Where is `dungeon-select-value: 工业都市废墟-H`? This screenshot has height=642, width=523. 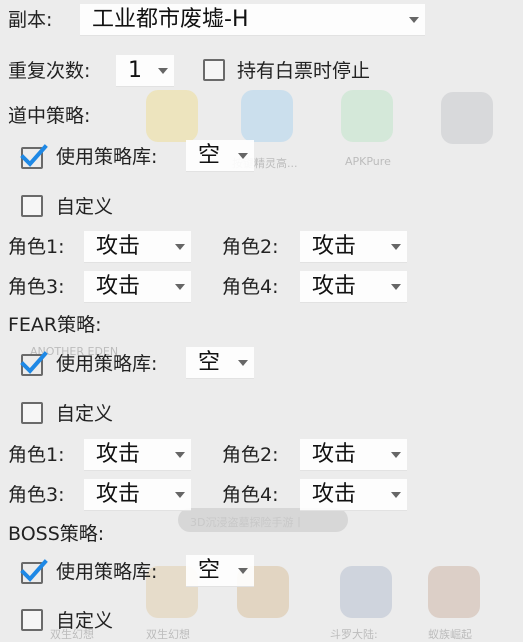 dungeon-select-value: 工业都市废墟-H is located at coordinates (170, 19).